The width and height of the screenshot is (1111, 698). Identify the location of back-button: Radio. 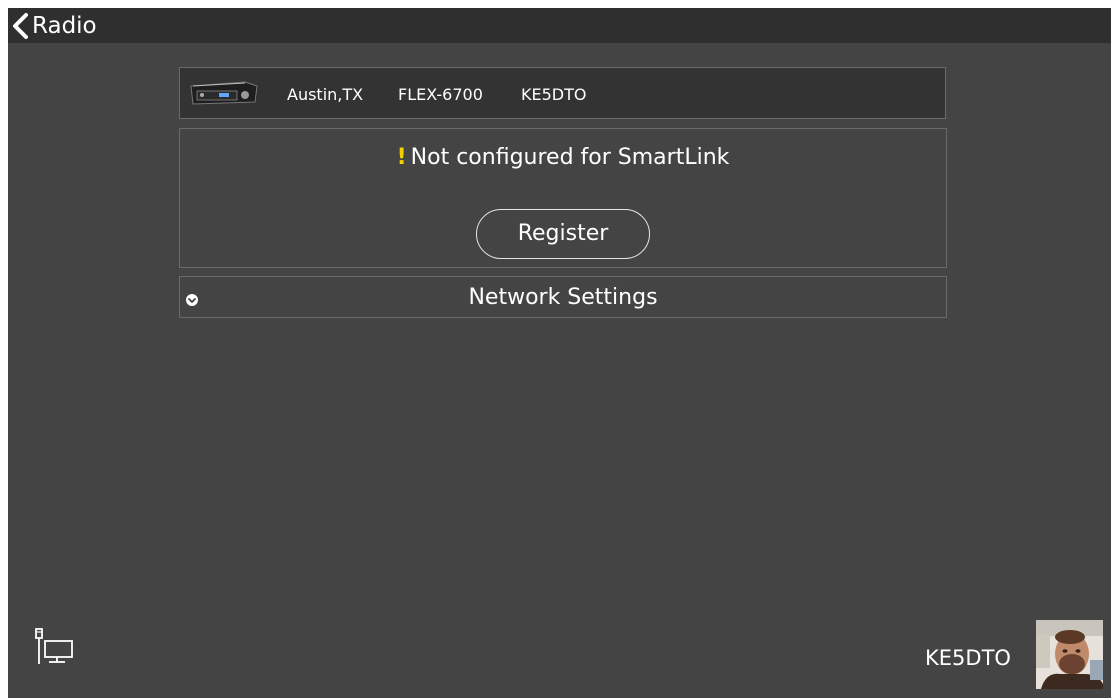
(53, 26).